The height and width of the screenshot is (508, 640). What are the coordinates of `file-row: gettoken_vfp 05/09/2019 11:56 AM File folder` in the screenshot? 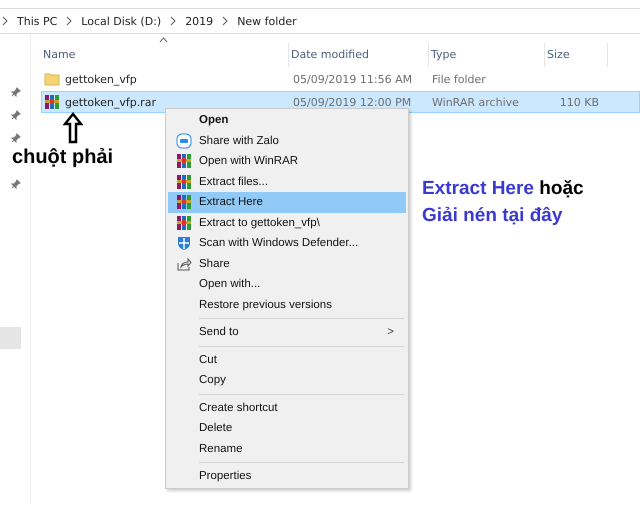 It's located at (340, 79).